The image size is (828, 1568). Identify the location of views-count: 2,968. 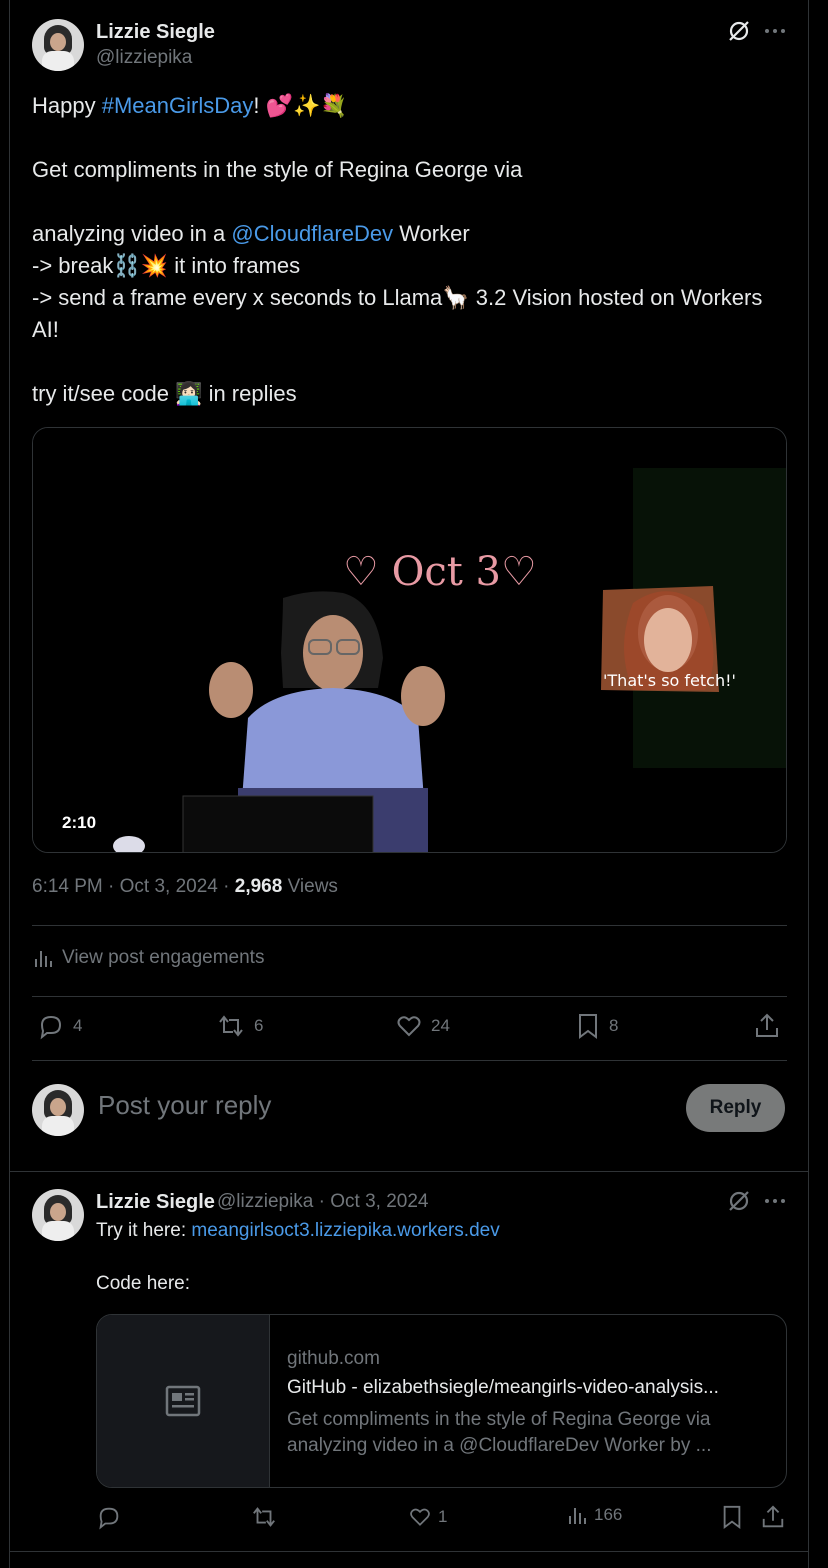
(258, 886).